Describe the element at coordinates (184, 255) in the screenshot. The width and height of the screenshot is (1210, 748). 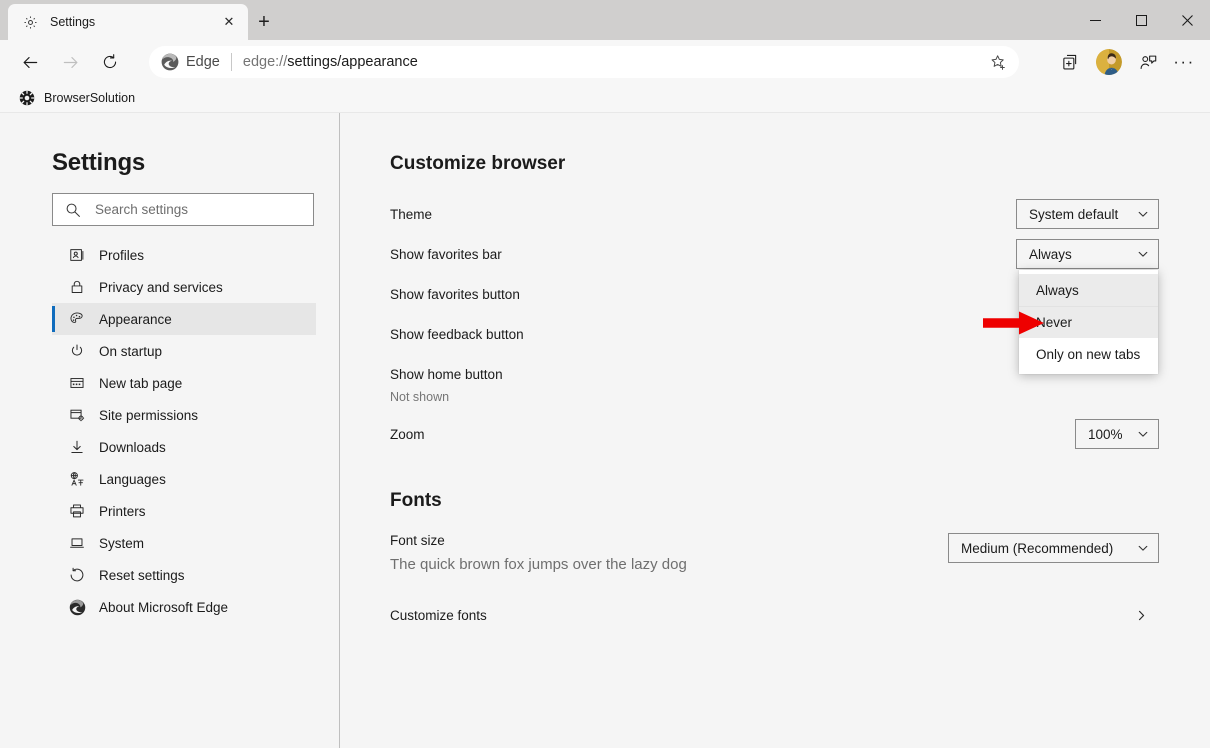
I see `sidebar-item-profiles: Profiles` at that location.